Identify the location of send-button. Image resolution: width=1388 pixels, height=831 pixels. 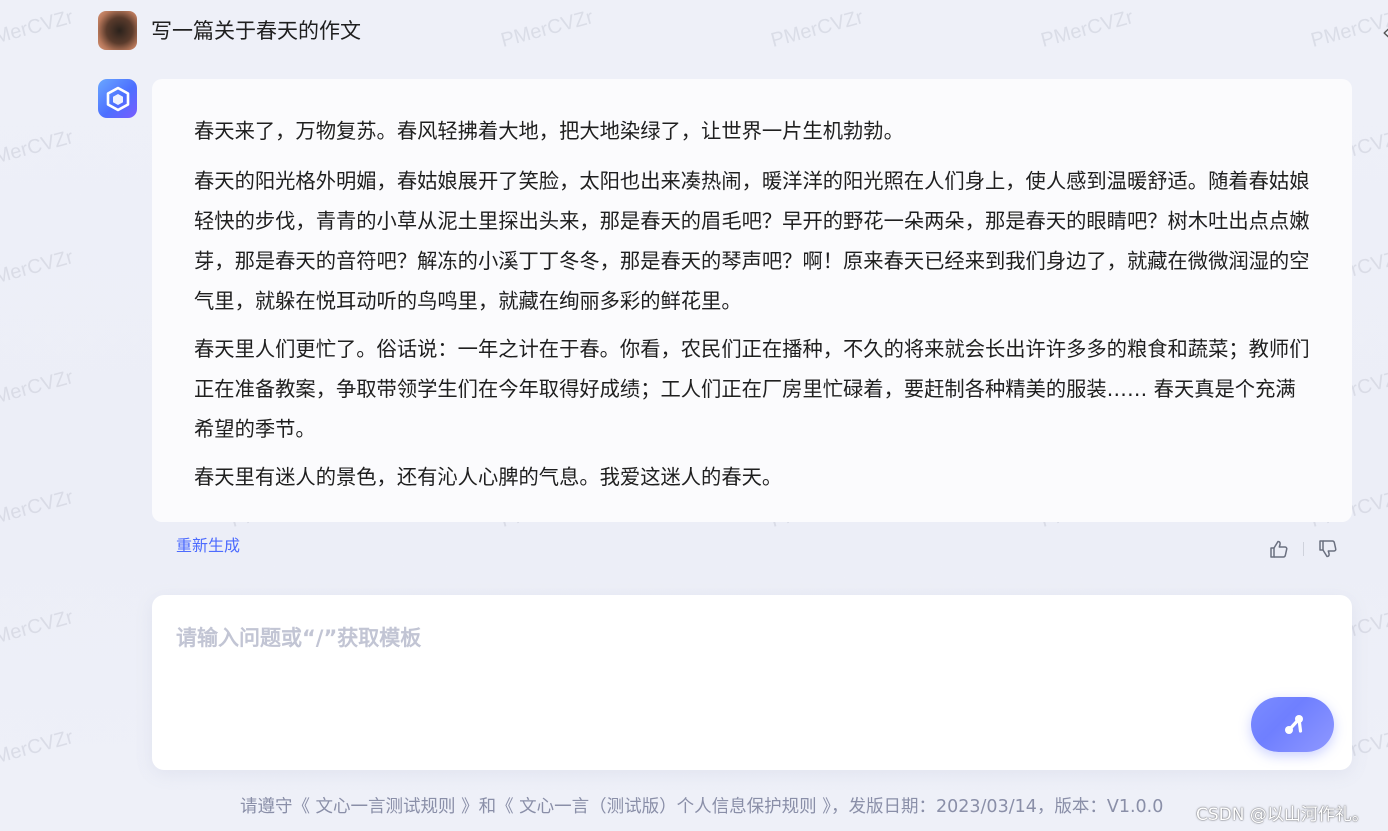
(1292, 724).